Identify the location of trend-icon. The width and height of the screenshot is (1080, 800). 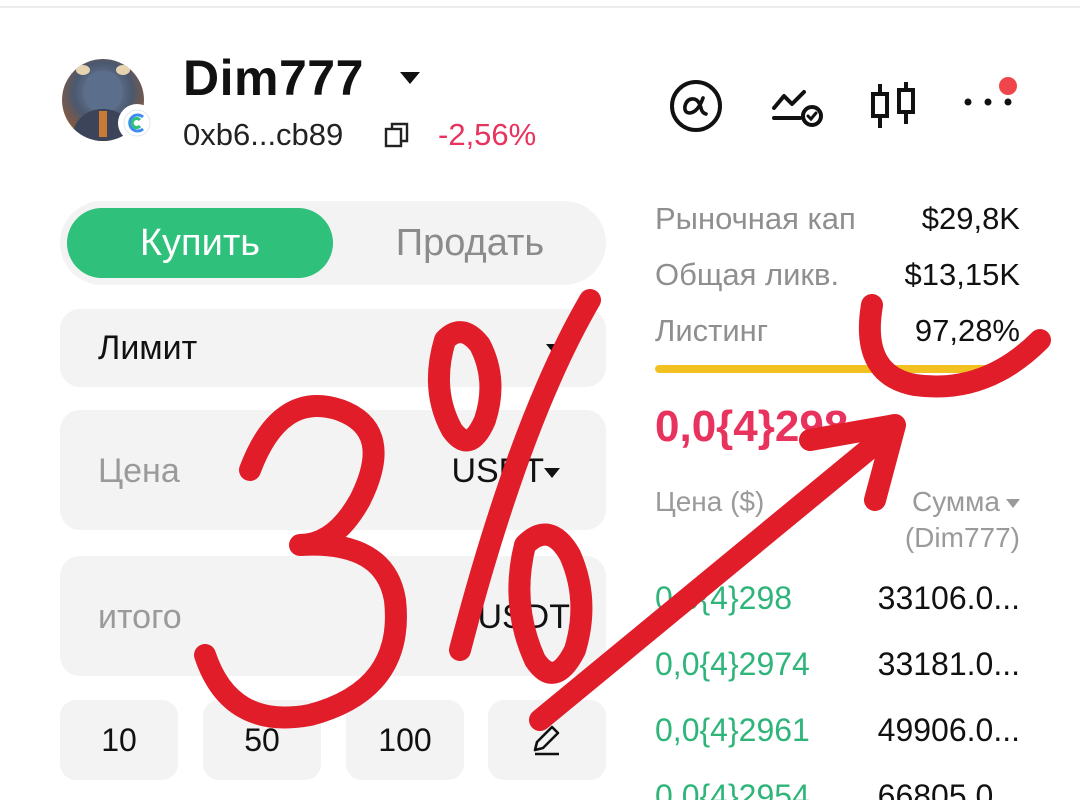
(798, 106).